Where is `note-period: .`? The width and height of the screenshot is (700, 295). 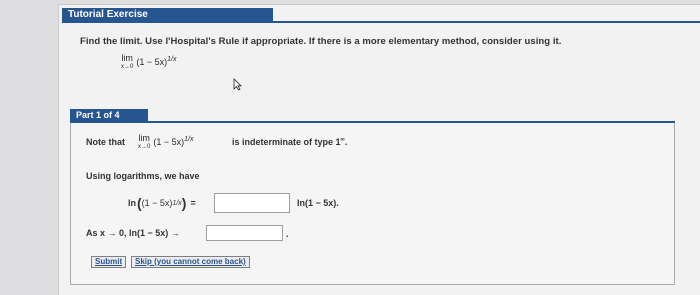
note-period: . is located at coordinates (346, 142).